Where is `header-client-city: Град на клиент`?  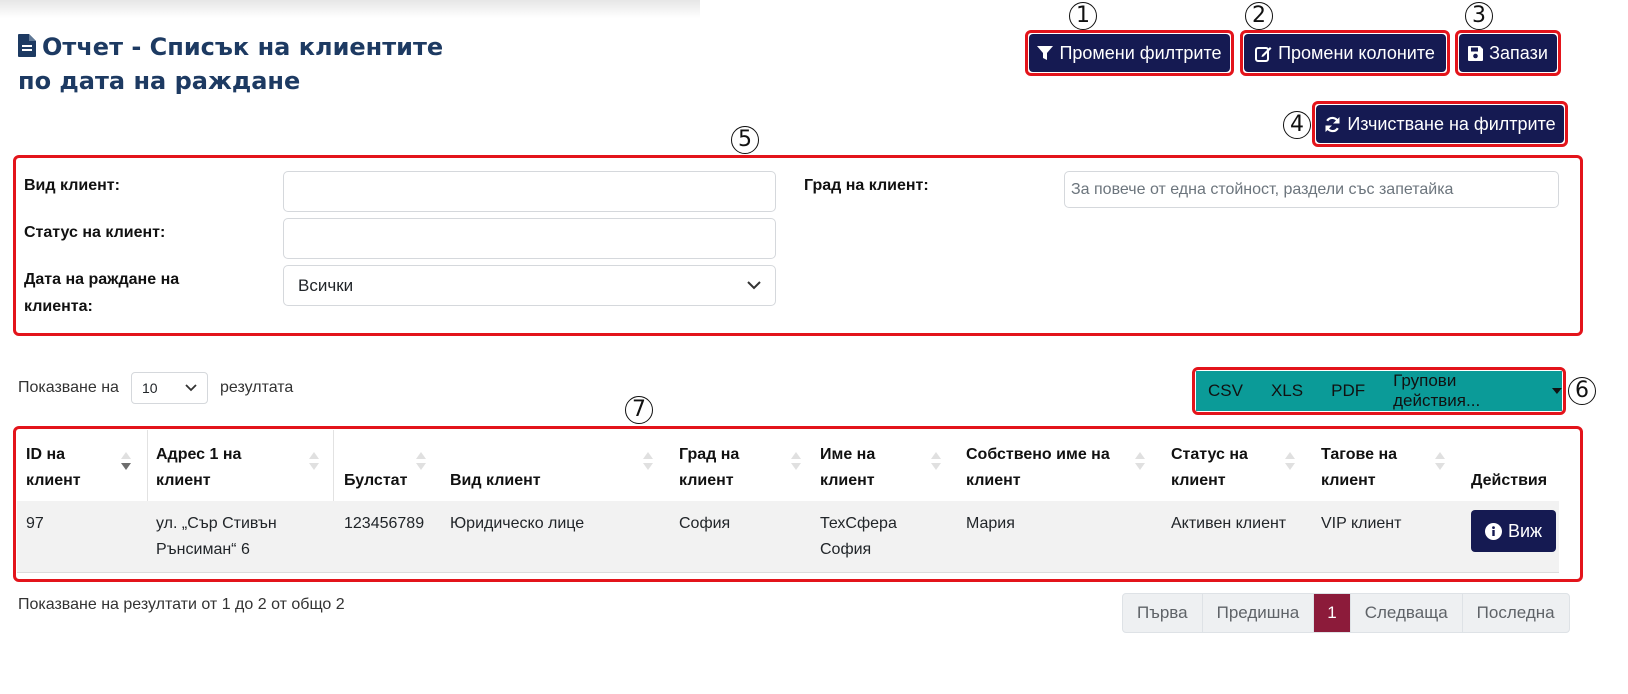
header-client-city: Град на клиент is located at coordinates (709, 467).